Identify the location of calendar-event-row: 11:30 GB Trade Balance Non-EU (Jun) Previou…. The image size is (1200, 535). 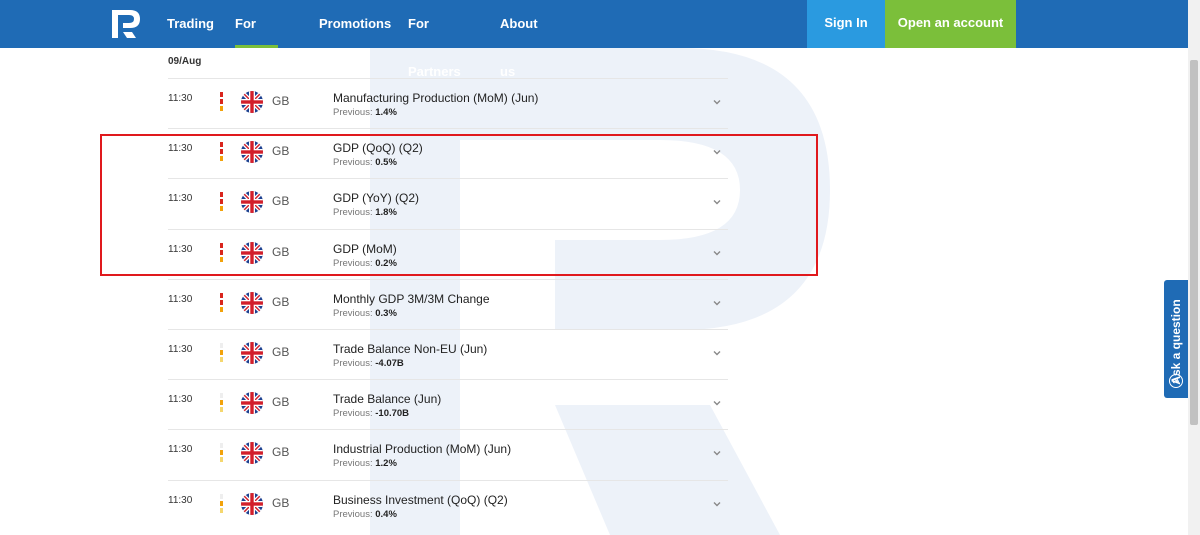
(448, 354).